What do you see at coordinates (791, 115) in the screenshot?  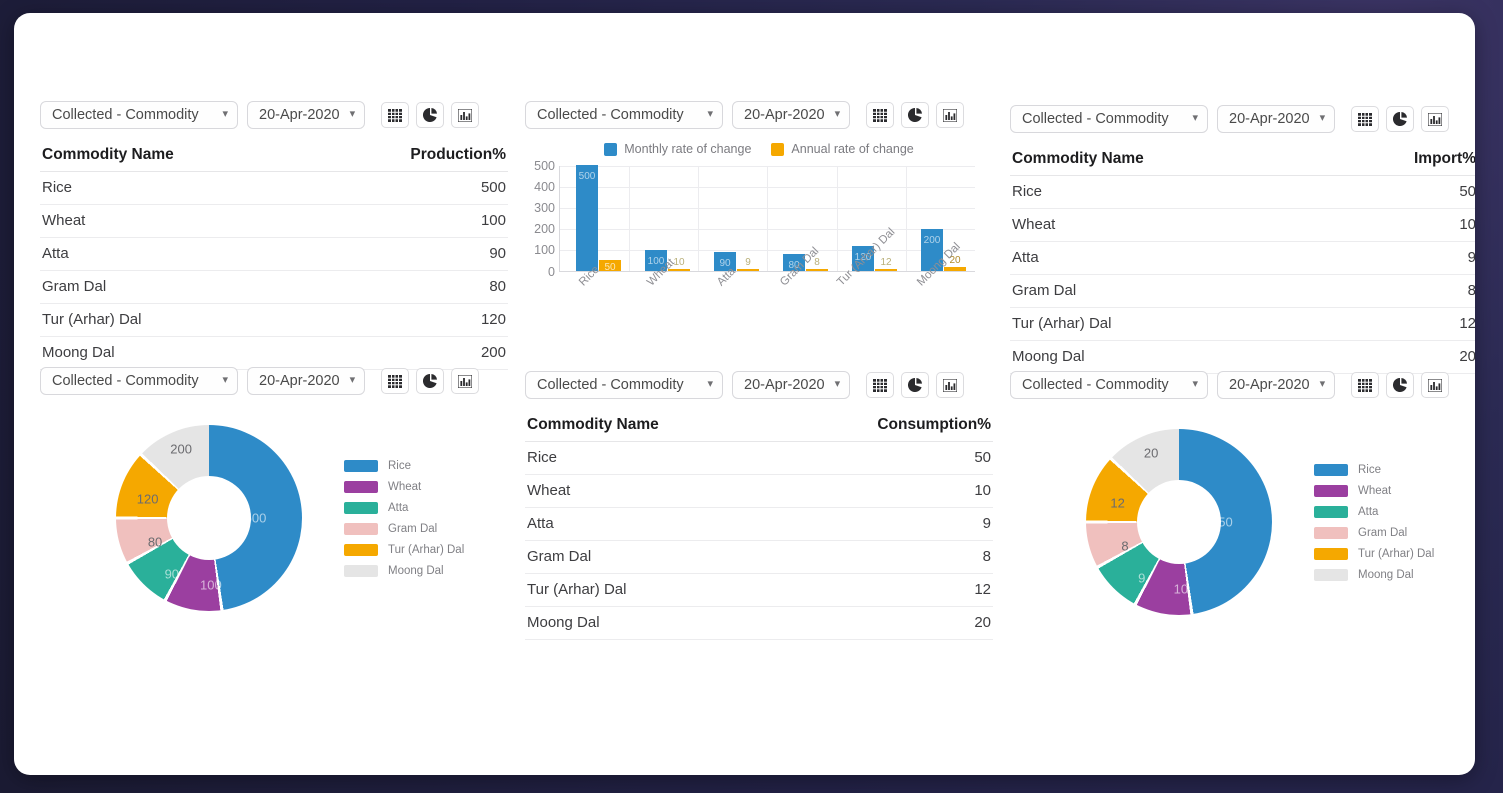 I see `date-select-rate-chart: 20-Apr-2020 ▾` at bounding box center [791, 115].